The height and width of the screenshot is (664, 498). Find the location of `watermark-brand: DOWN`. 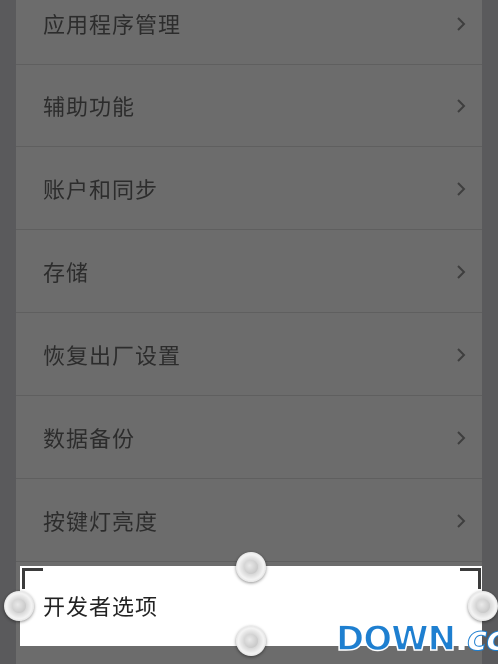

watermark-brand: DOWN is located at coordinates (396, 639).